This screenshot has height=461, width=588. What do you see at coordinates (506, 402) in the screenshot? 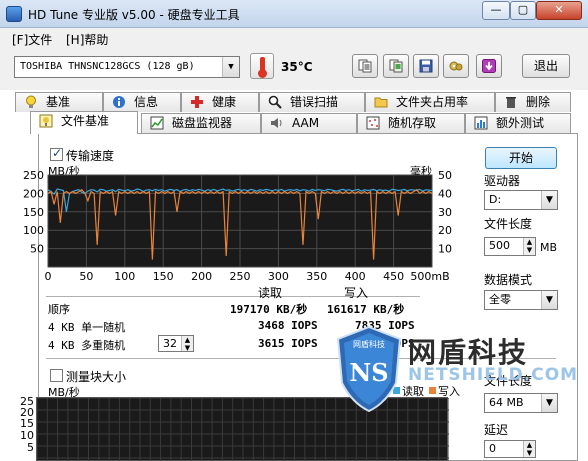
I see `block-file-length-value: 64 MB` at bounding box center [506, 402].